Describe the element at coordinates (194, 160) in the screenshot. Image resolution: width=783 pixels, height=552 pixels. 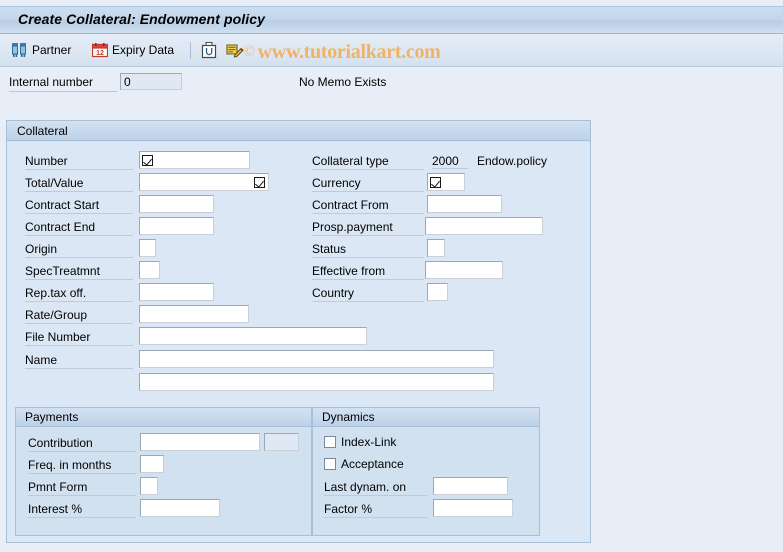
I see `number-input` at that location.